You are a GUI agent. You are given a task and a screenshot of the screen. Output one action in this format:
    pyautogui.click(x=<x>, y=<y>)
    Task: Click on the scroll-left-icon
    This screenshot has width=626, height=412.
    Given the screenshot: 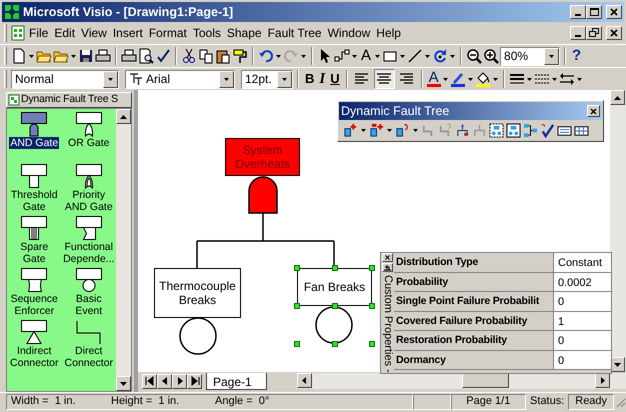 What is the action you would take?
    pyautogui.click(x=304, y=380)
    